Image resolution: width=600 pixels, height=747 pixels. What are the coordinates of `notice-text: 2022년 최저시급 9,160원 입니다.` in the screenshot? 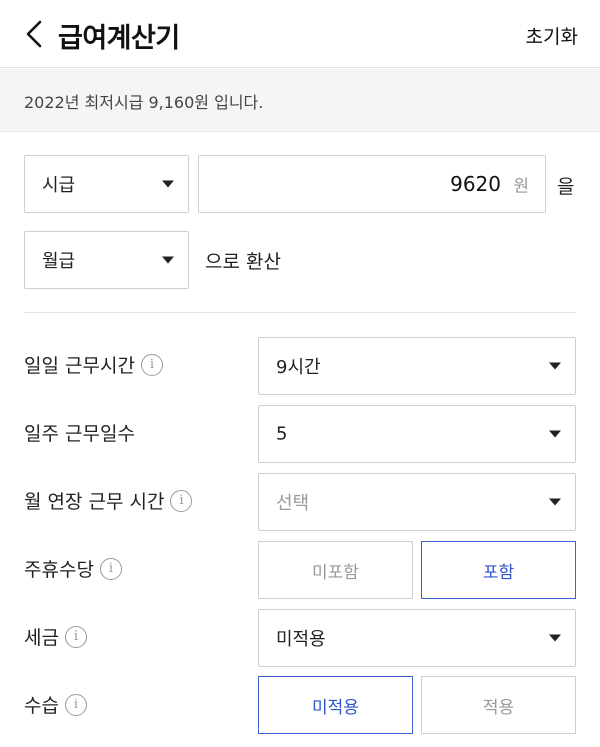 It's located at (144, 102).